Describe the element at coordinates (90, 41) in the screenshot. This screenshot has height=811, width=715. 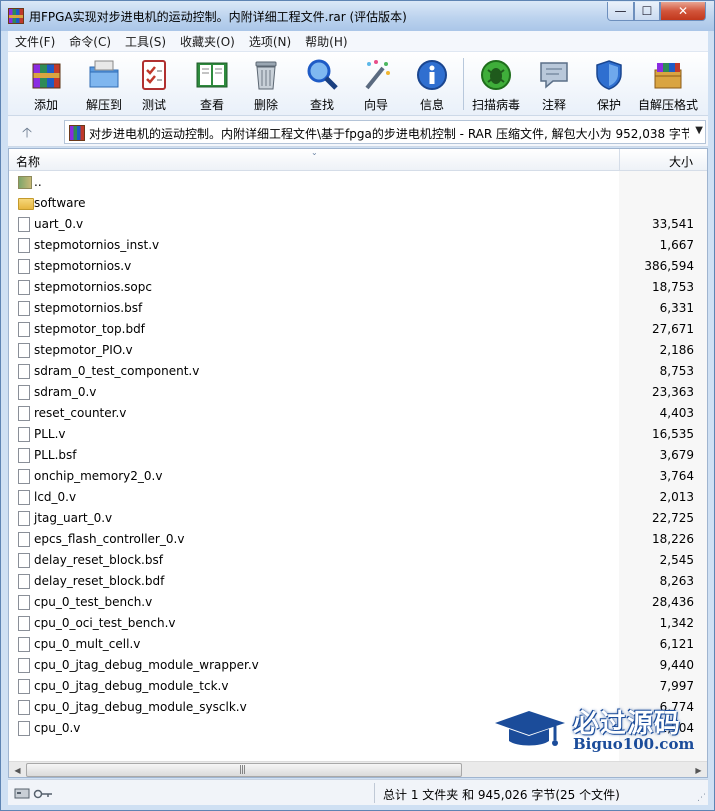
I see `menu-commands: 命令(C)` at that location.